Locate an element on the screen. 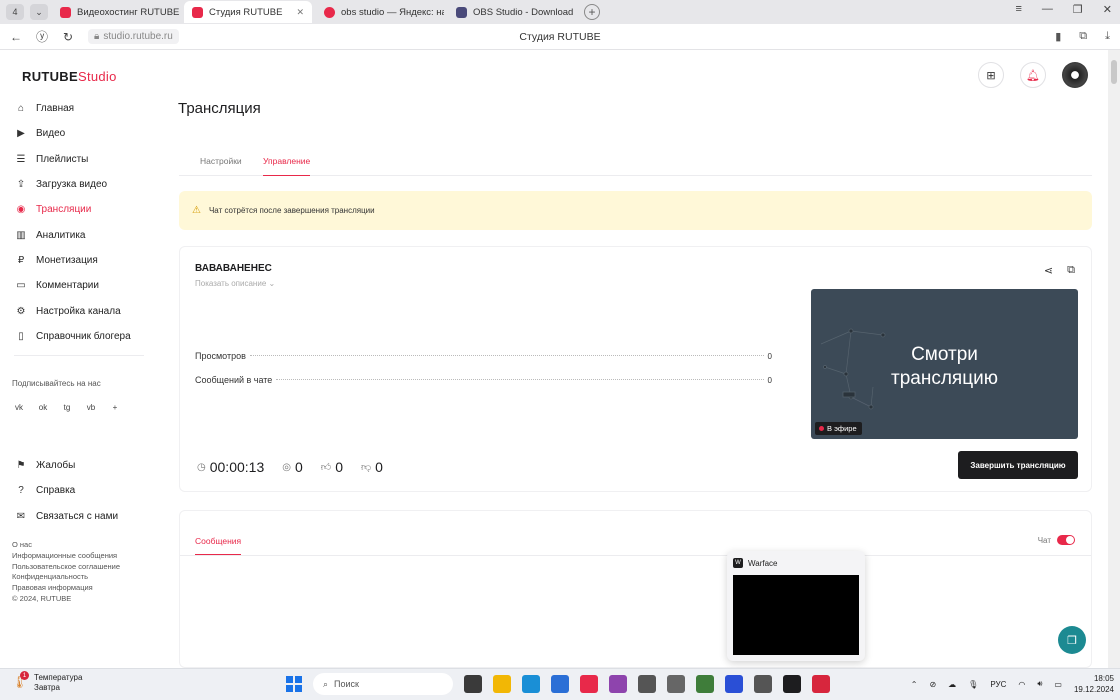  chat-toggle-label: Чат is located at coordinates (1044, 540).